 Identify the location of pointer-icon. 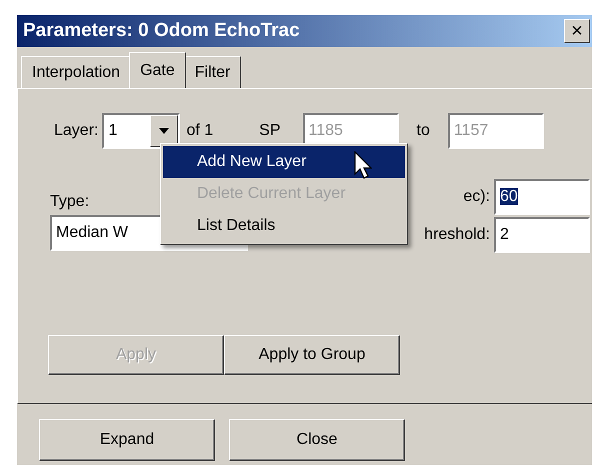
(363, 165).